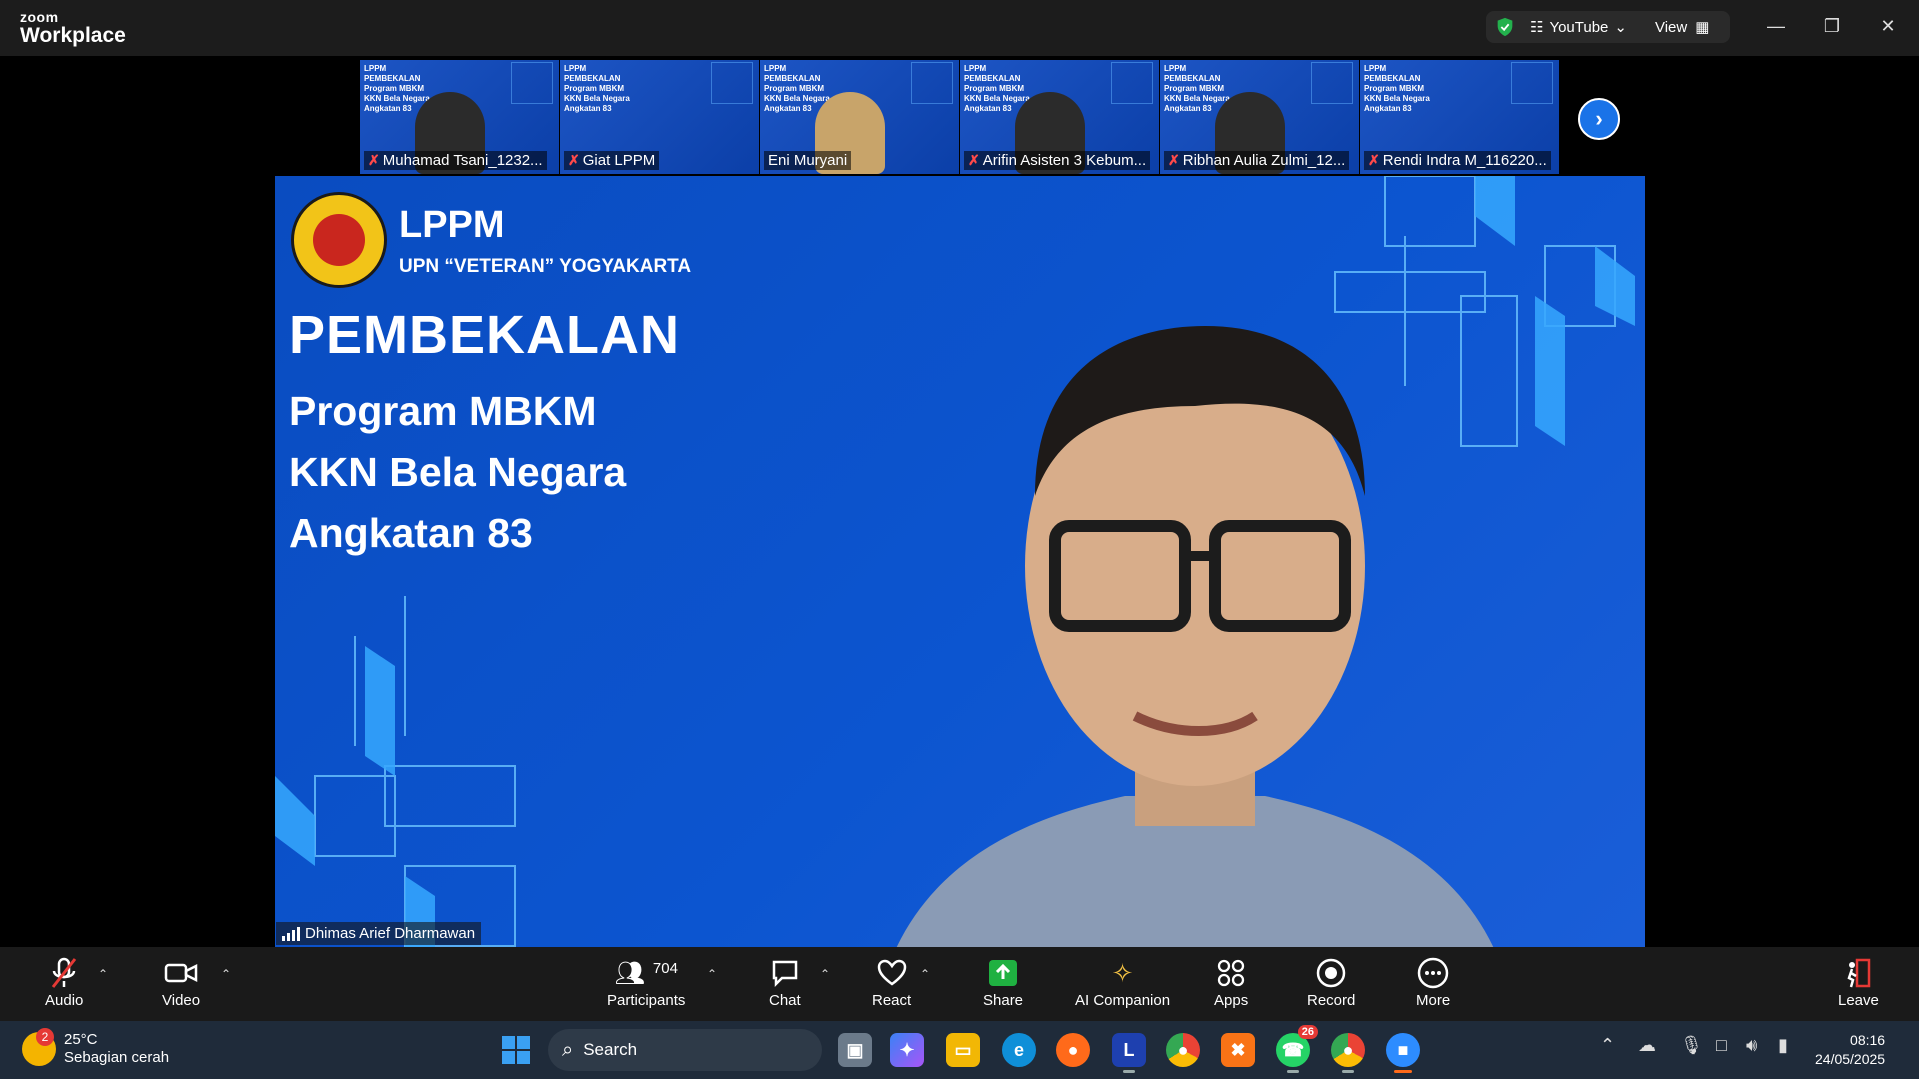 This screenshot has height=1079, width=1919. I want to click on react-label: React, so click(892, 1000).